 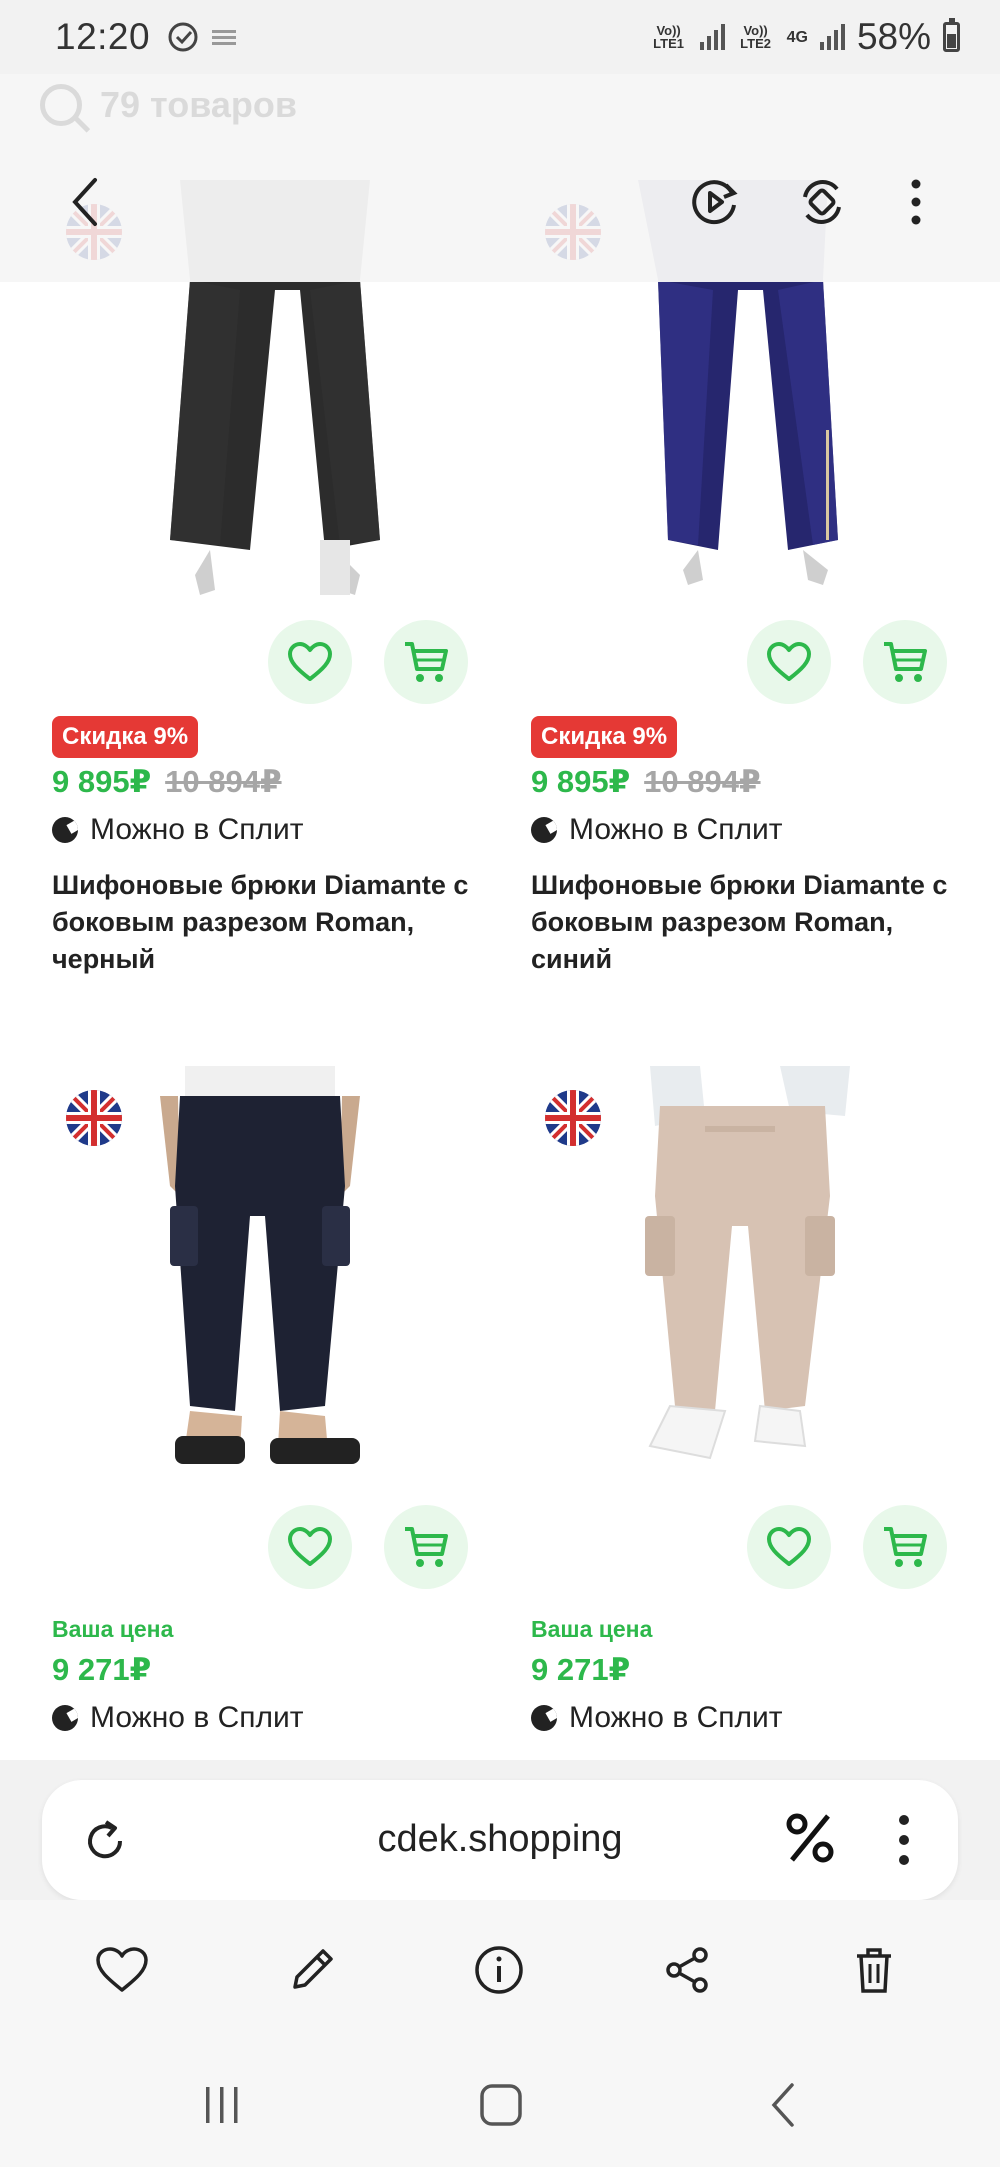 I want to click on pencil-icon, so click(x=313, y=1969).